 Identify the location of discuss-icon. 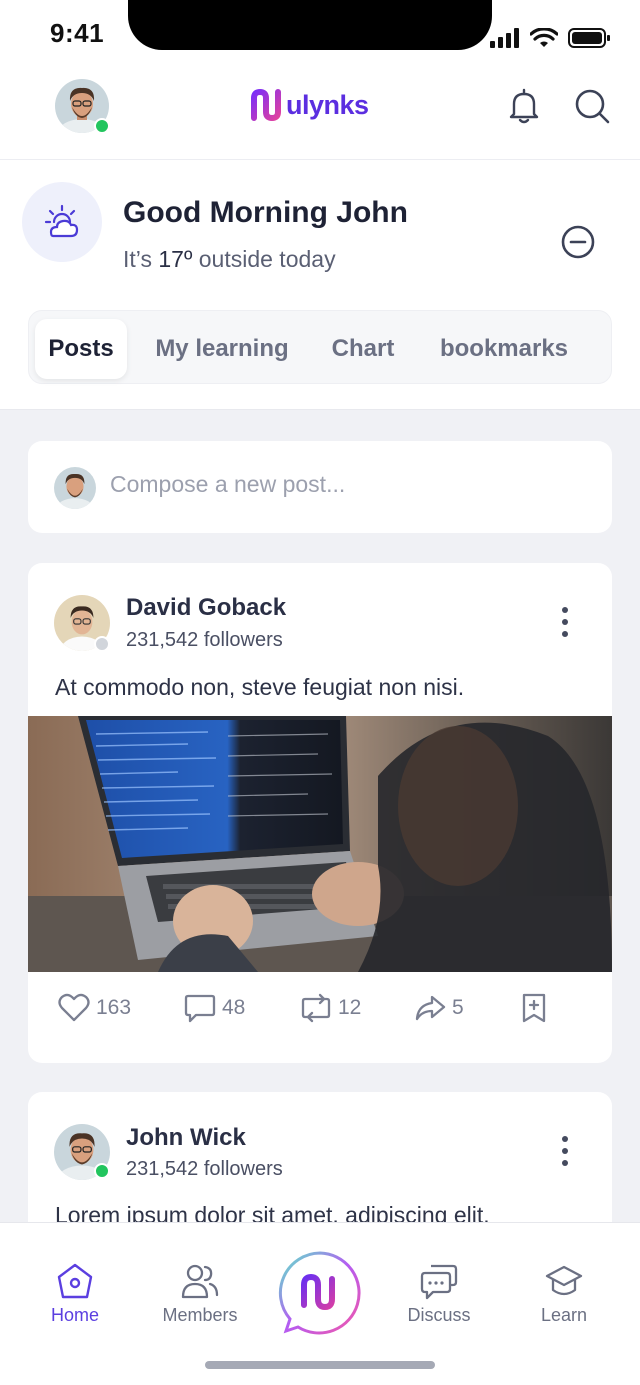
(439, 1282).